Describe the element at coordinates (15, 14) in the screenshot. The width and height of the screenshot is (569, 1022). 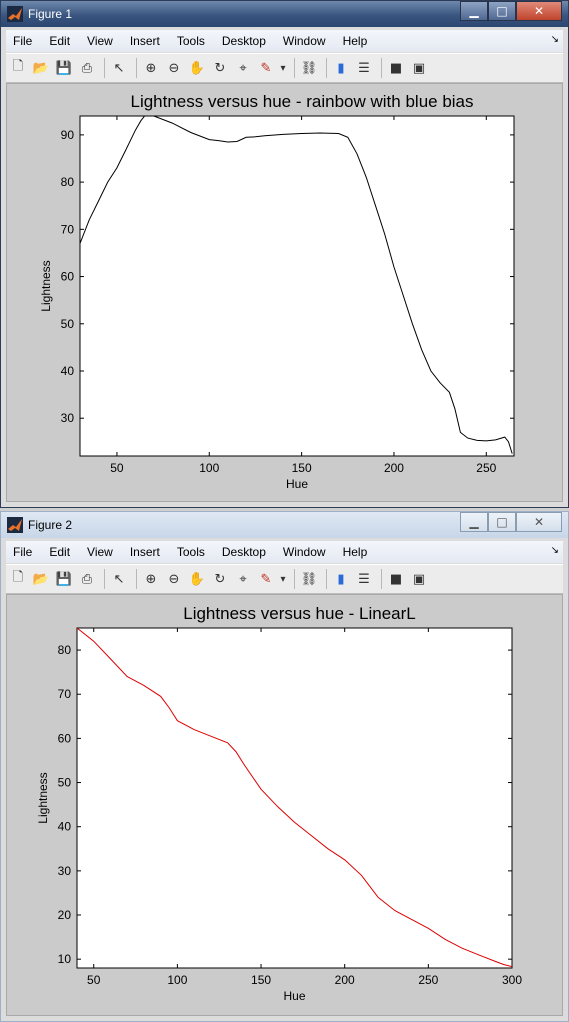
I see `matlab-logo-icon` at that location.